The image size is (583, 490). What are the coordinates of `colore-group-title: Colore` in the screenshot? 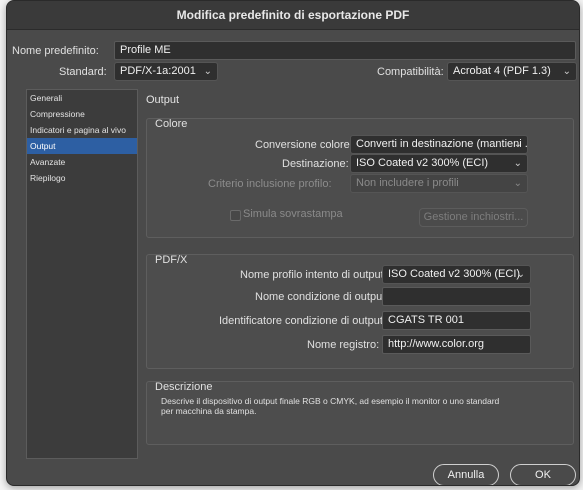 It's located at (171, 124).